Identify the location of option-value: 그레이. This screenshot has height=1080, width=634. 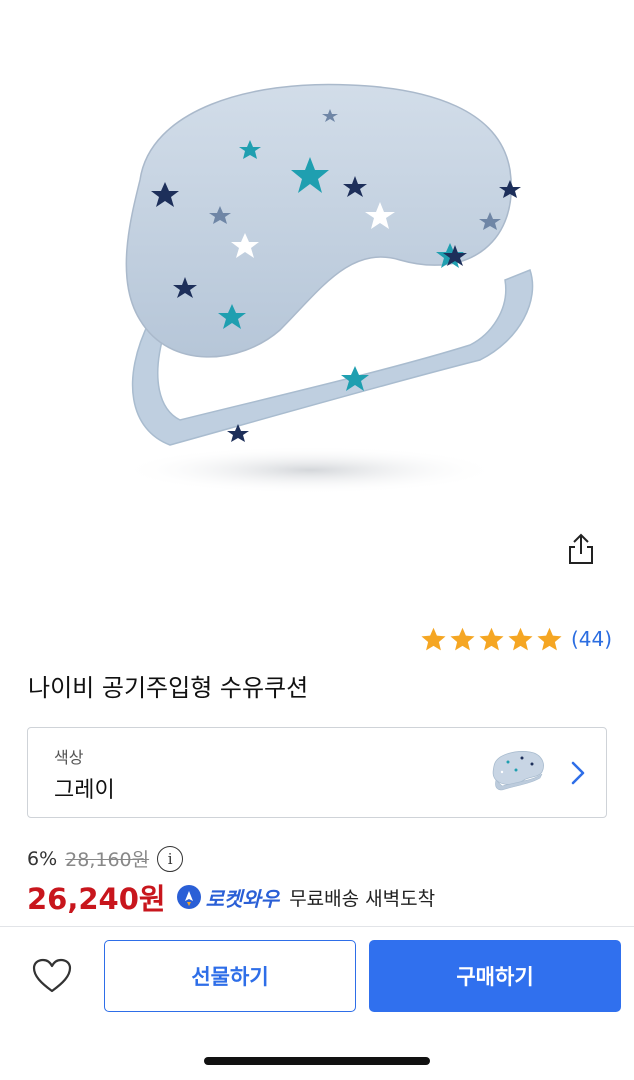
(84, 790).